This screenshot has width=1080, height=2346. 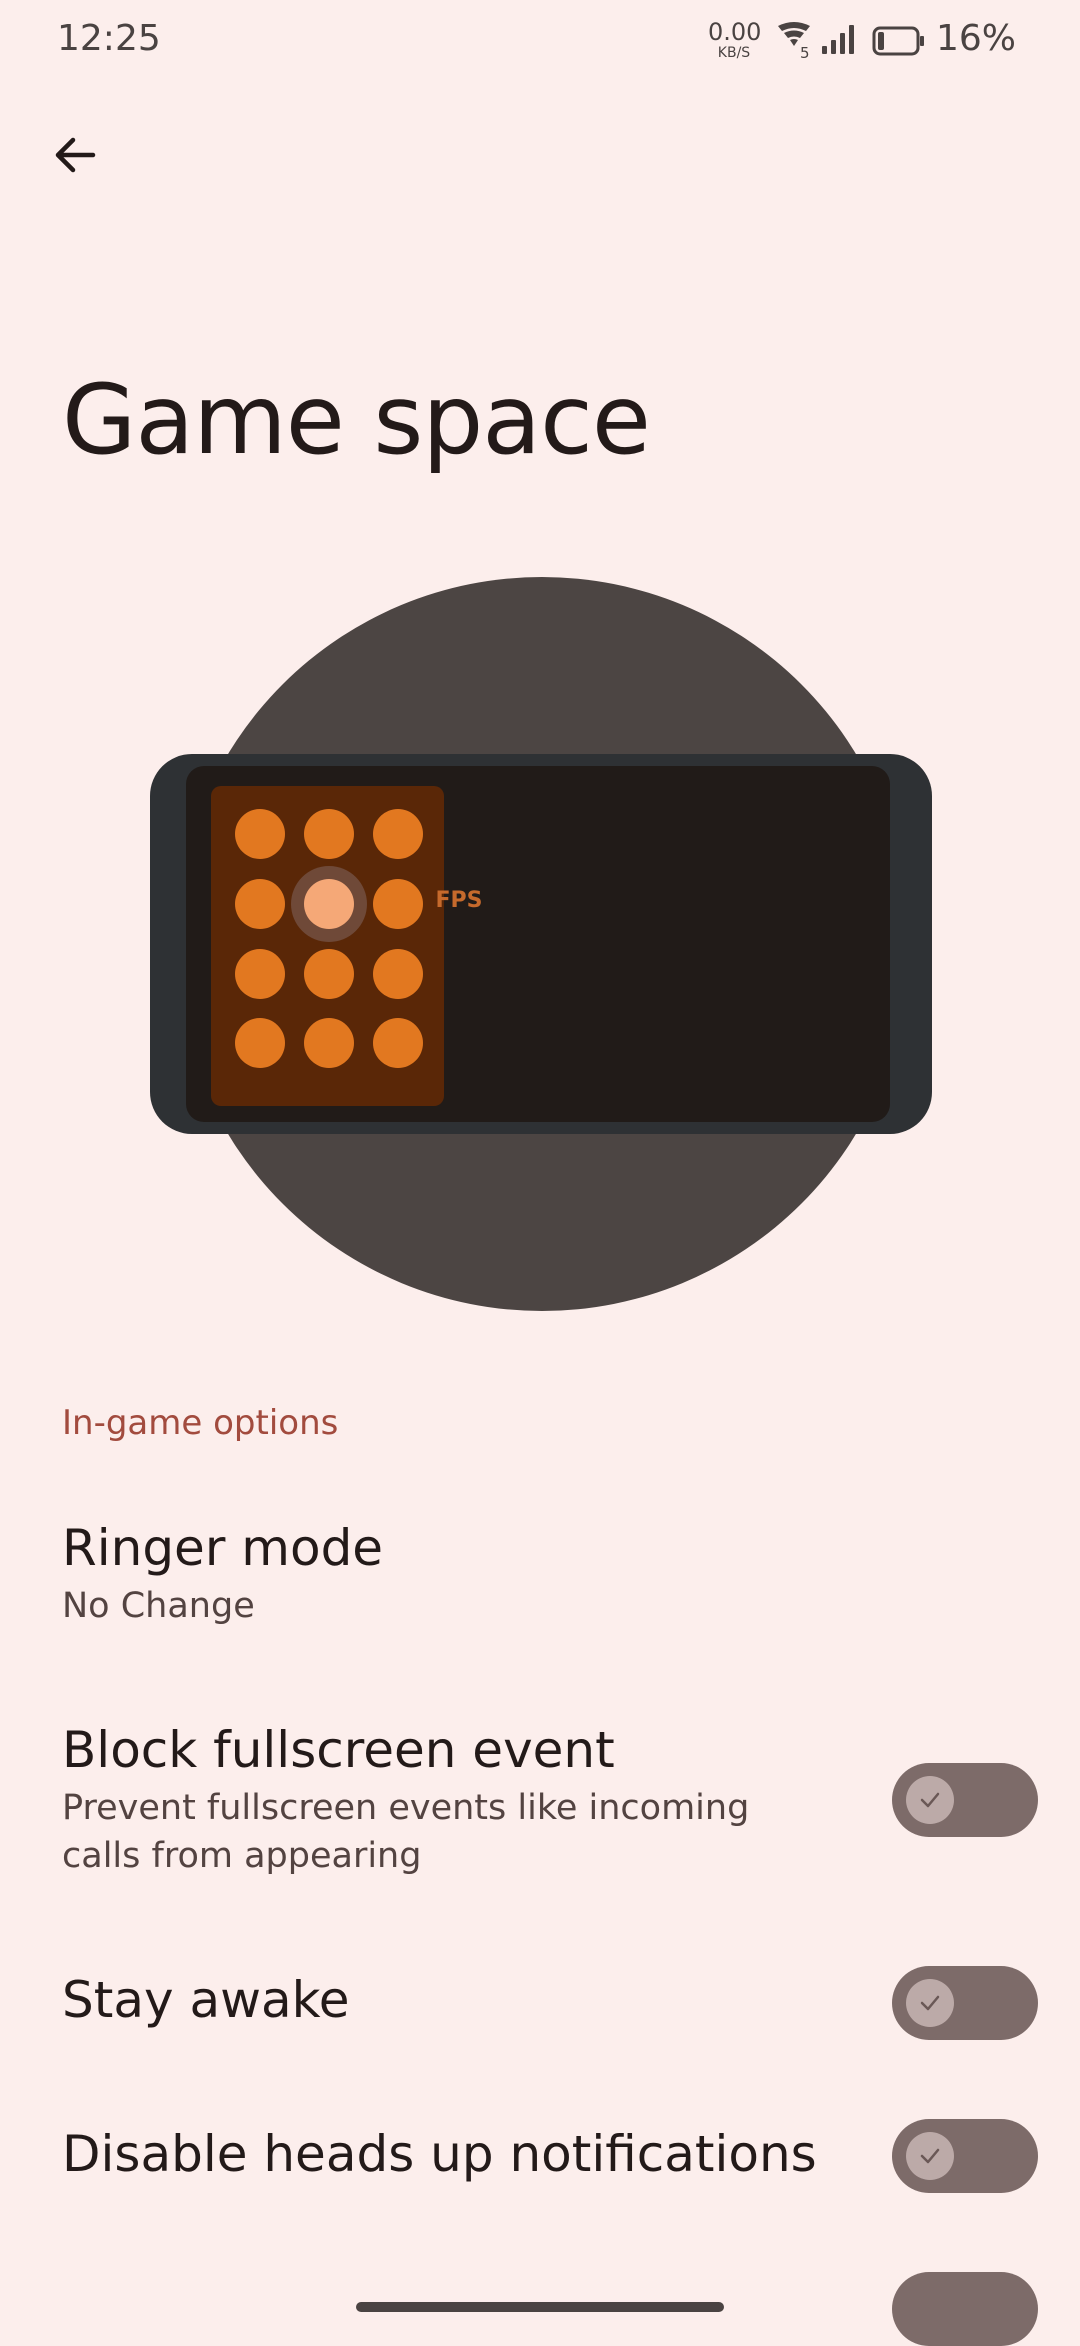 What do you see at coordinates (158, 1606) in the screenshot?
I see `pref-summary: No Change` at bounding box center [158, 1606].